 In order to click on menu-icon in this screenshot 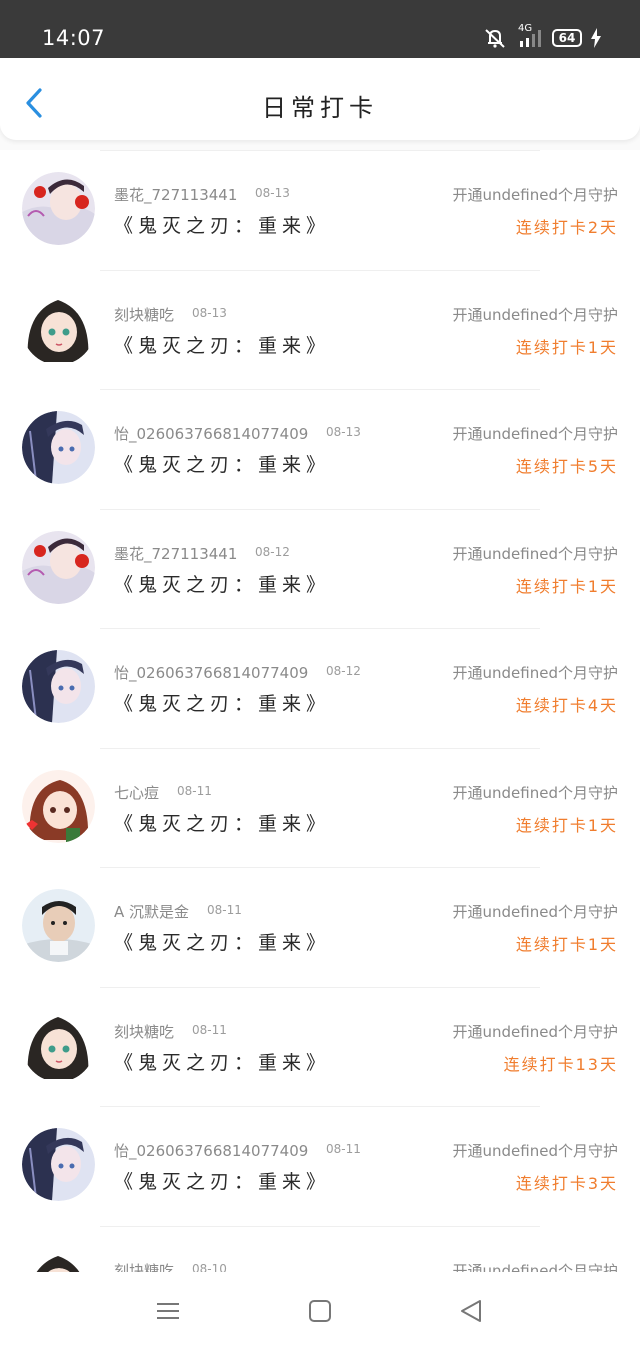, I will do `click(168, 1311)`.